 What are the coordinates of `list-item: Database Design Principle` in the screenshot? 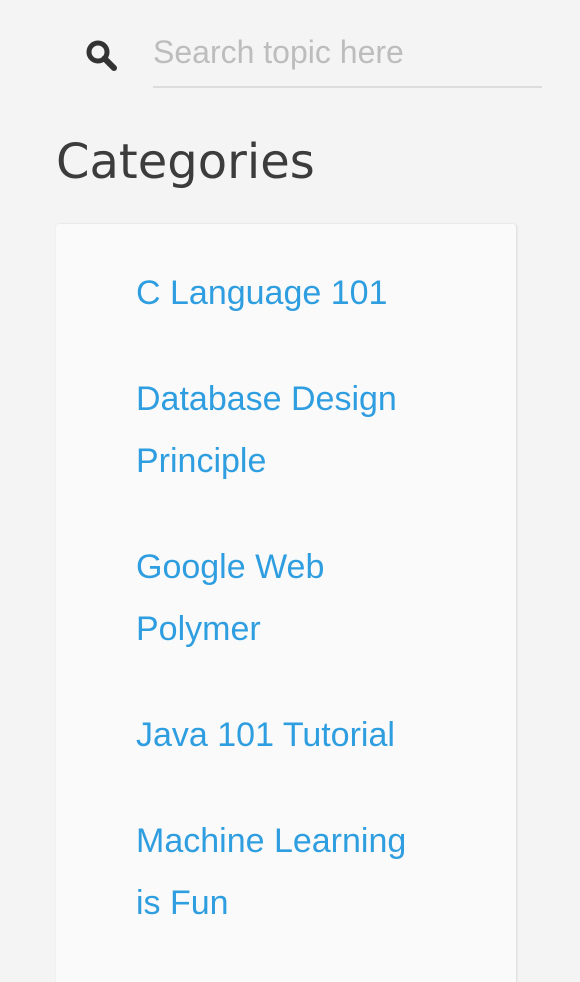 It's located at (286, 430).